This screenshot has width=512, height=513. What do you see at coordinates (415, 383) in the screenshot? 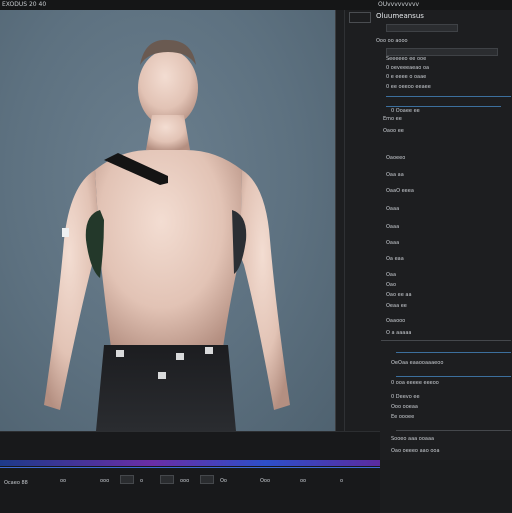
I see `prop-row-22: 0 ooa eeeee eeeoo` at bounding box center [415, 383].